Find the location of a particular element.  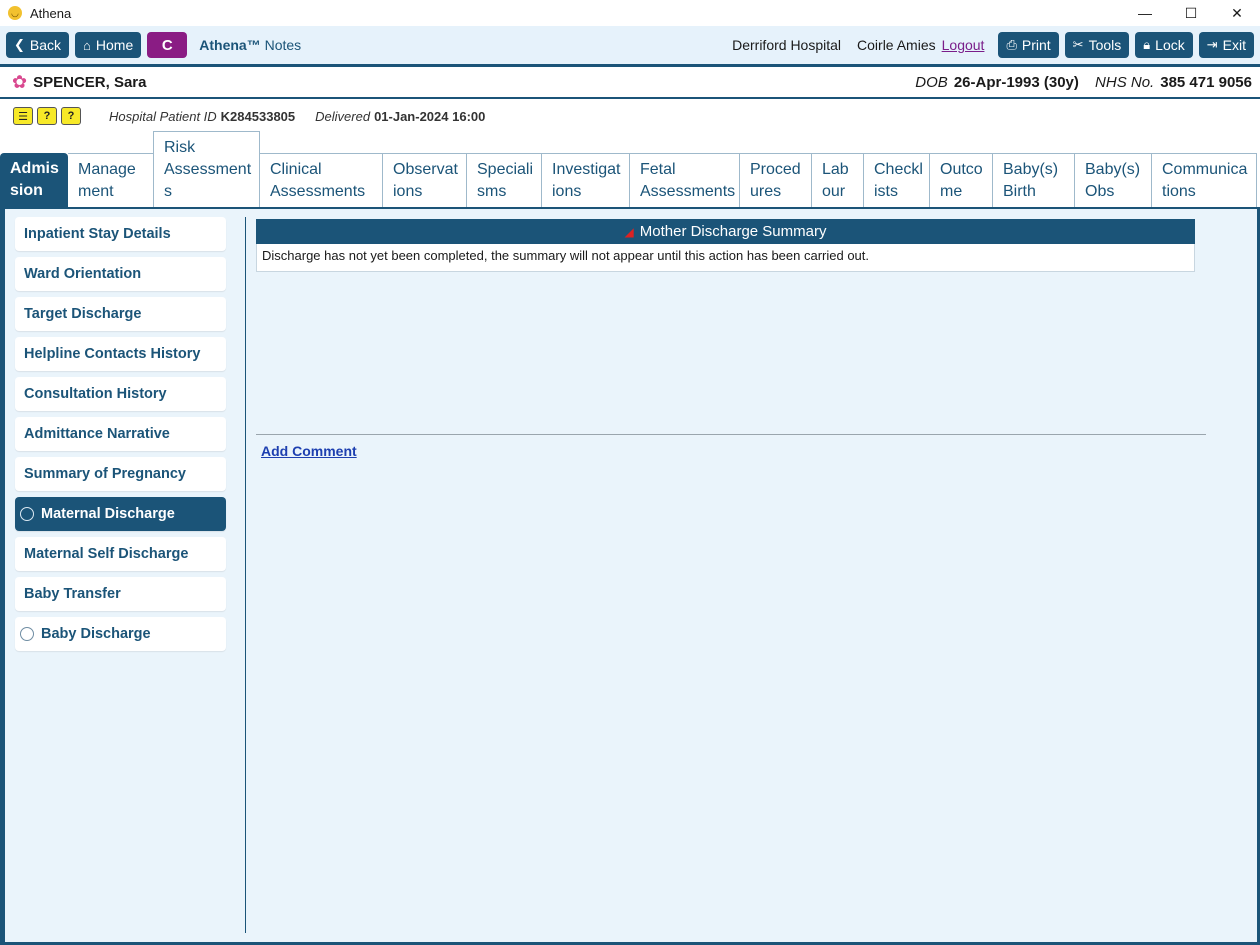

tab-label: Lab is located at coordinates (835, 169).